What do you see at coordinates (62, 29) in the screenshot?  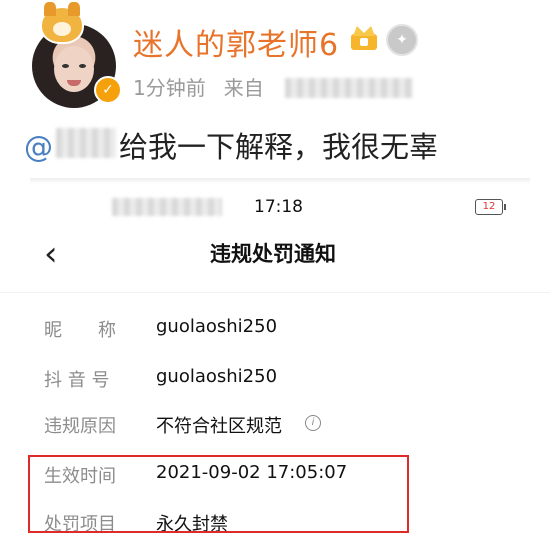 I see `dog-snout` at bounding box center [62, 29].